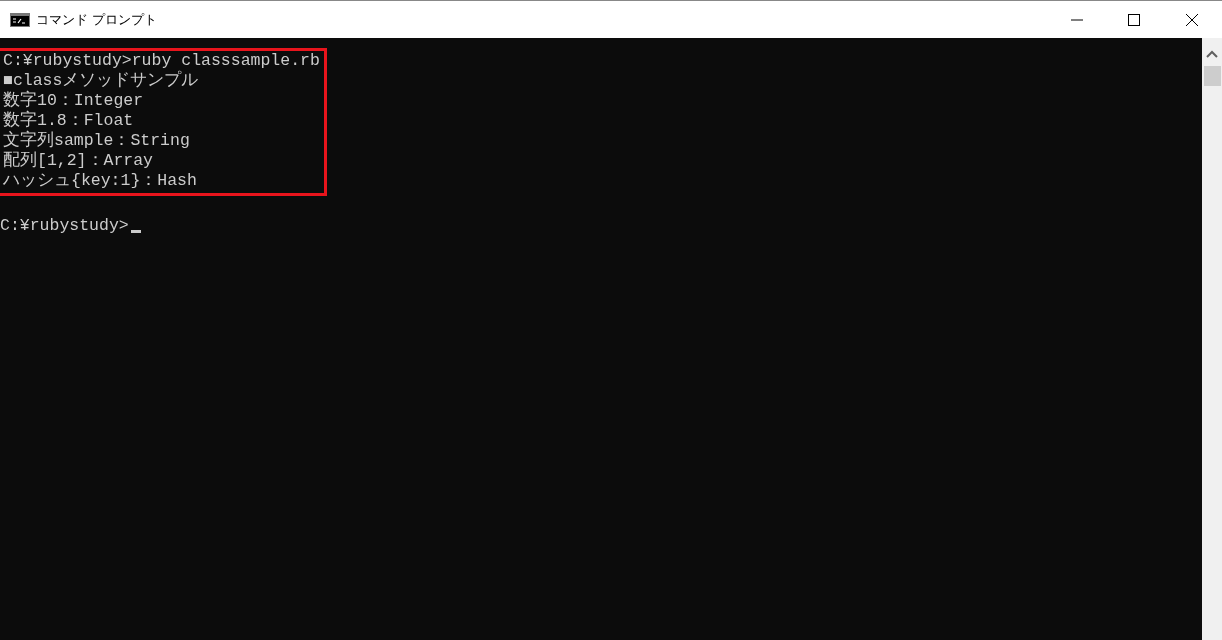  Describe the element at coordinates (1212, 54) in the screenshot. I see `scroll-up-icon` at that location.